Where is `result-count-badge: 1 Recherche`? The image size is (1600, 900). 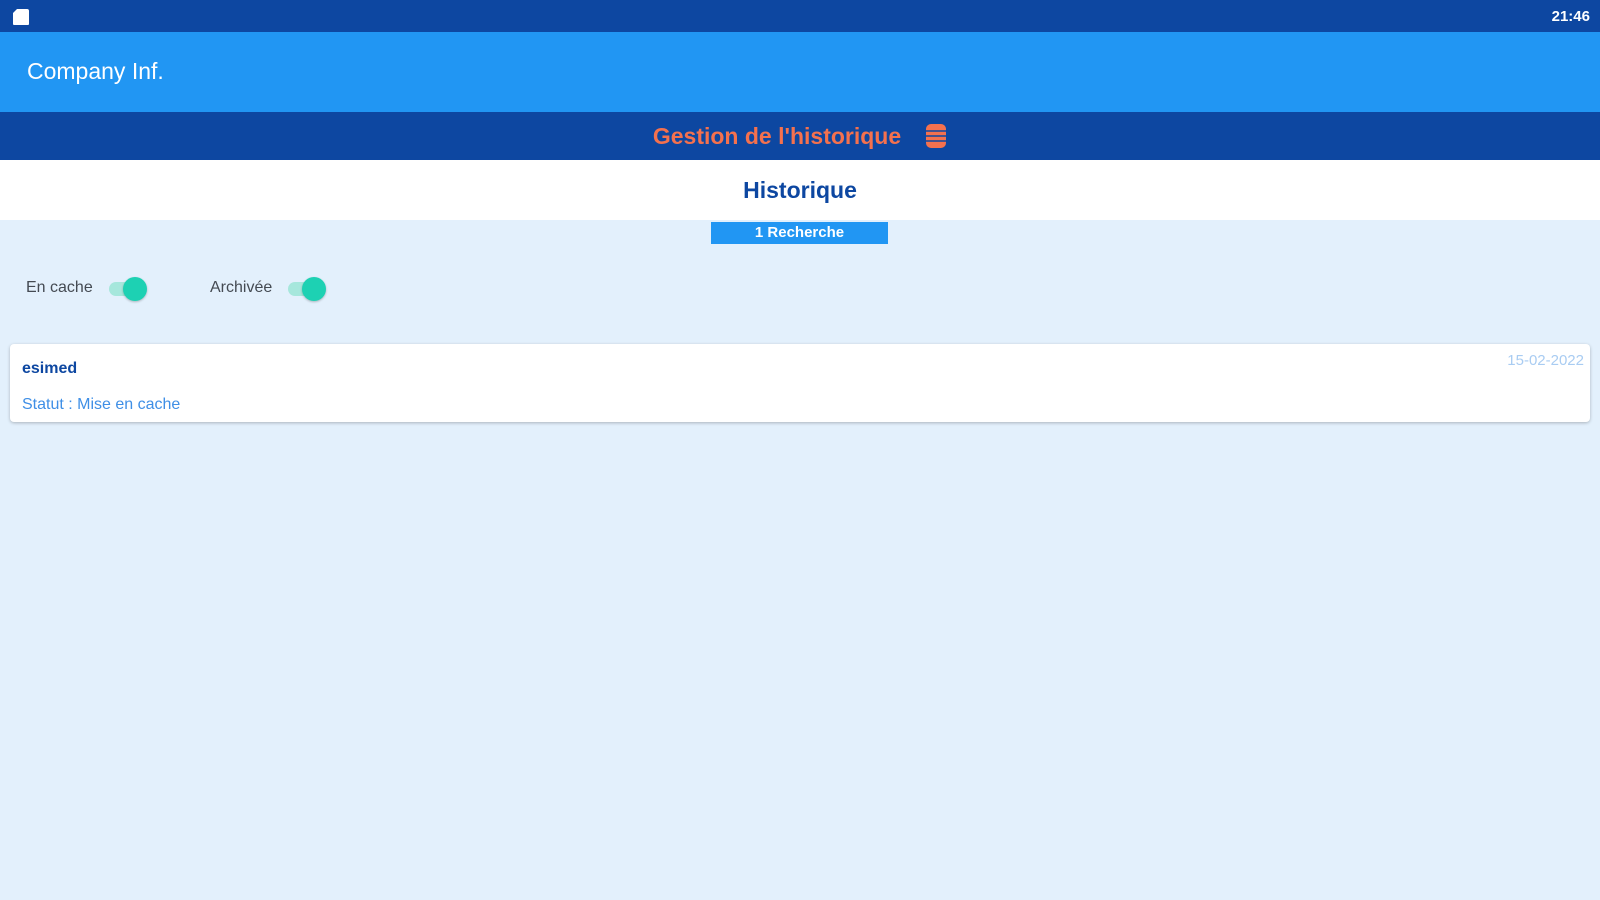 result-count-badge: 1 Recherche is located at coordinates (799, 233).